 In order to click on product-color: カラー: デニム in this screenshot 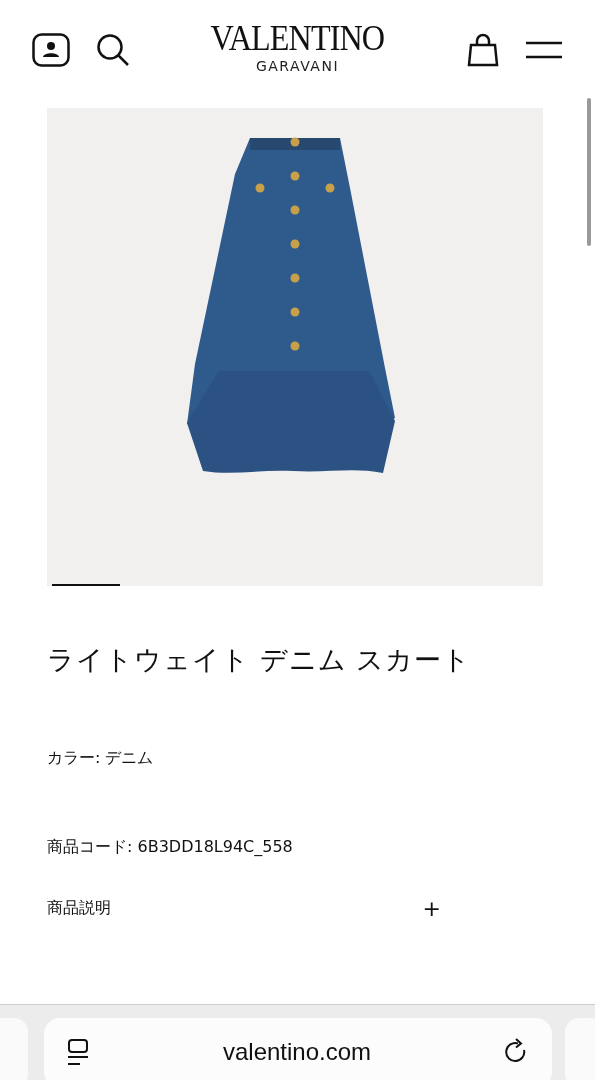, I will do `click(101, 758)`.